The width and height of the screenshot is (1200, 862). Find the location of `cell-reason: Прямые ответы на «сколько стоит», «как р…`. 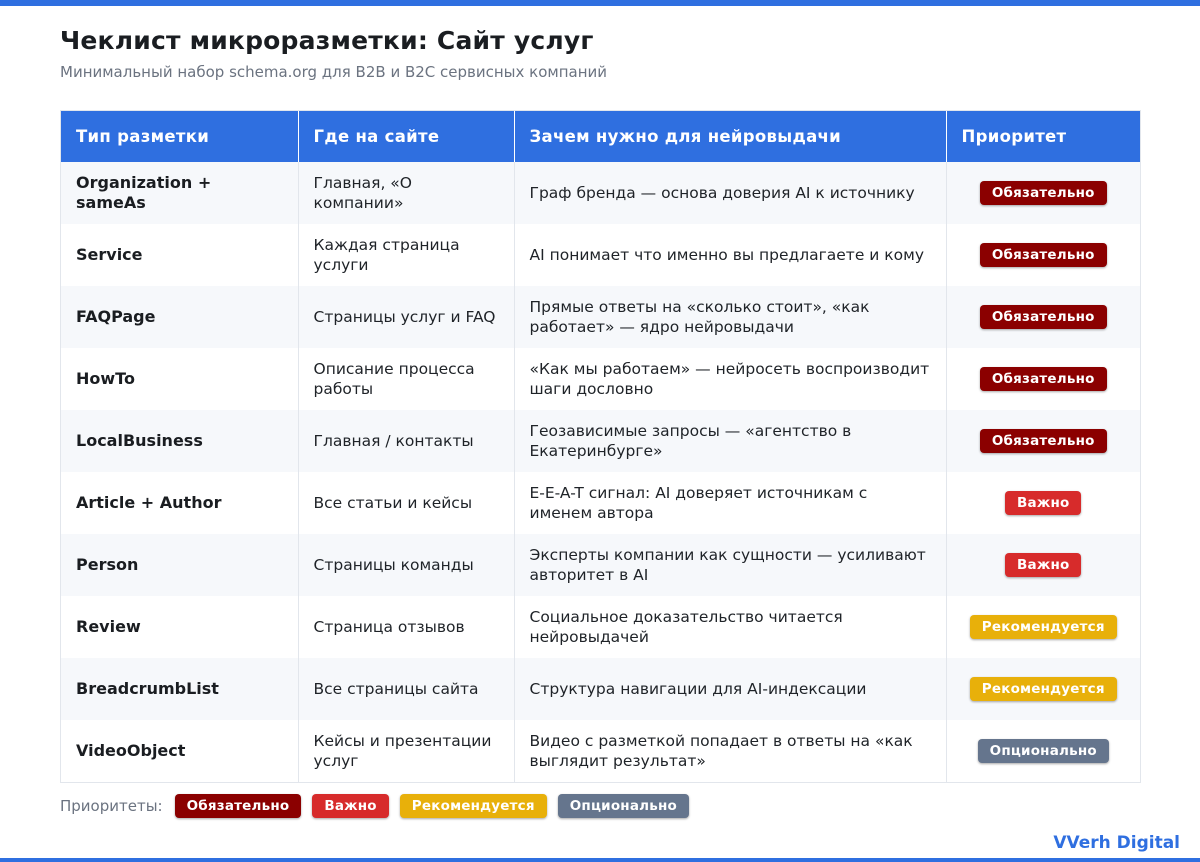

cell-reason: Прямые ответы на «сколько стоит», «как р… is located at coordinates (730, 317).